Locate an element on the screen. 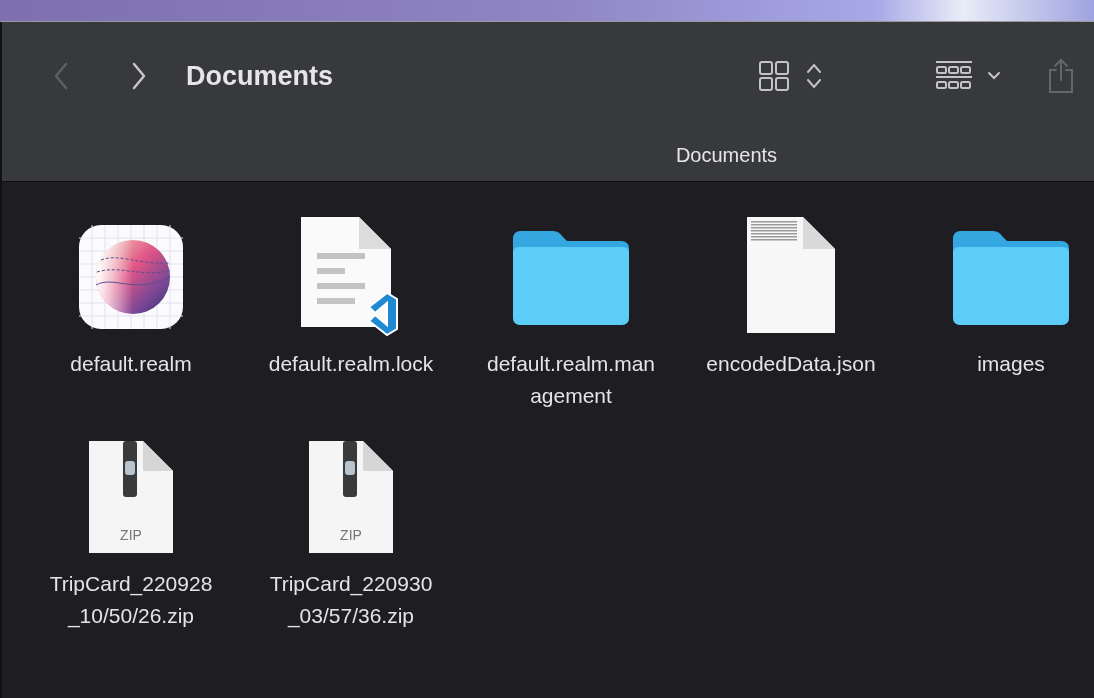 The width and height of the screenshot is (1094, 698). window-title: Documents is located at coordinates (260, 76).